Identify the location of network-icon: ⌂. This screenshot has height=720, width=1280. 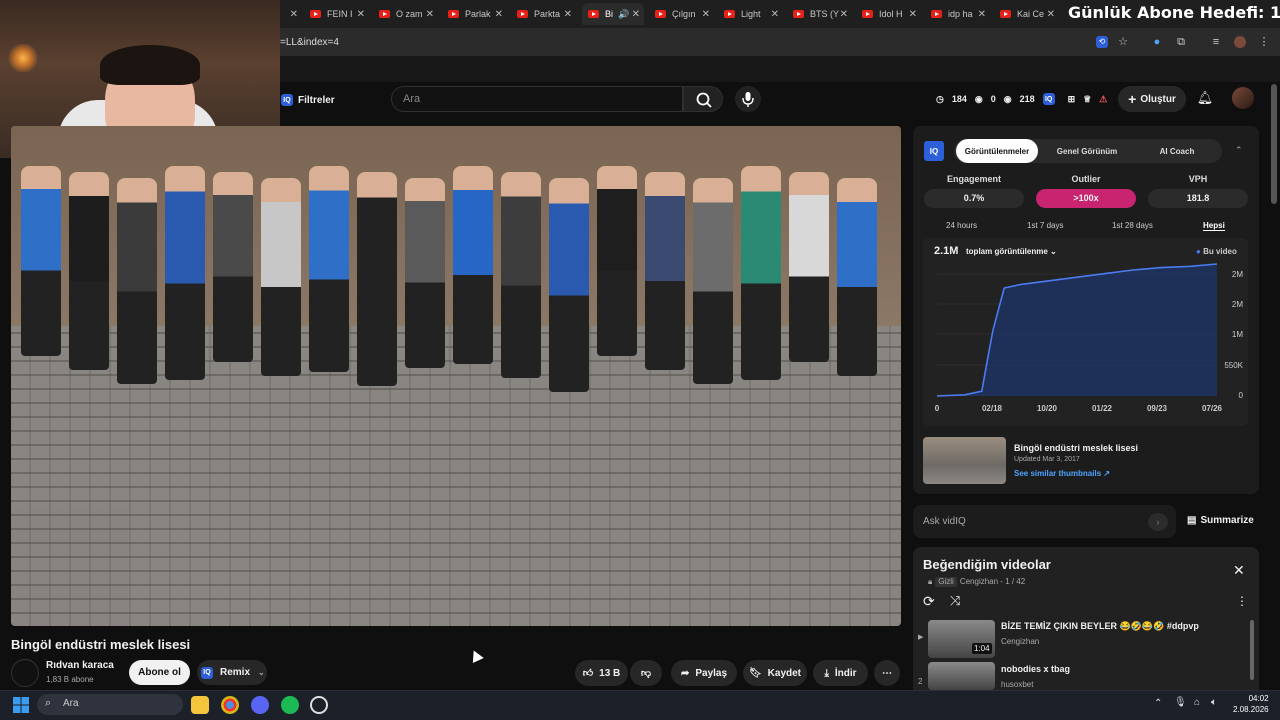
(1197, 702).